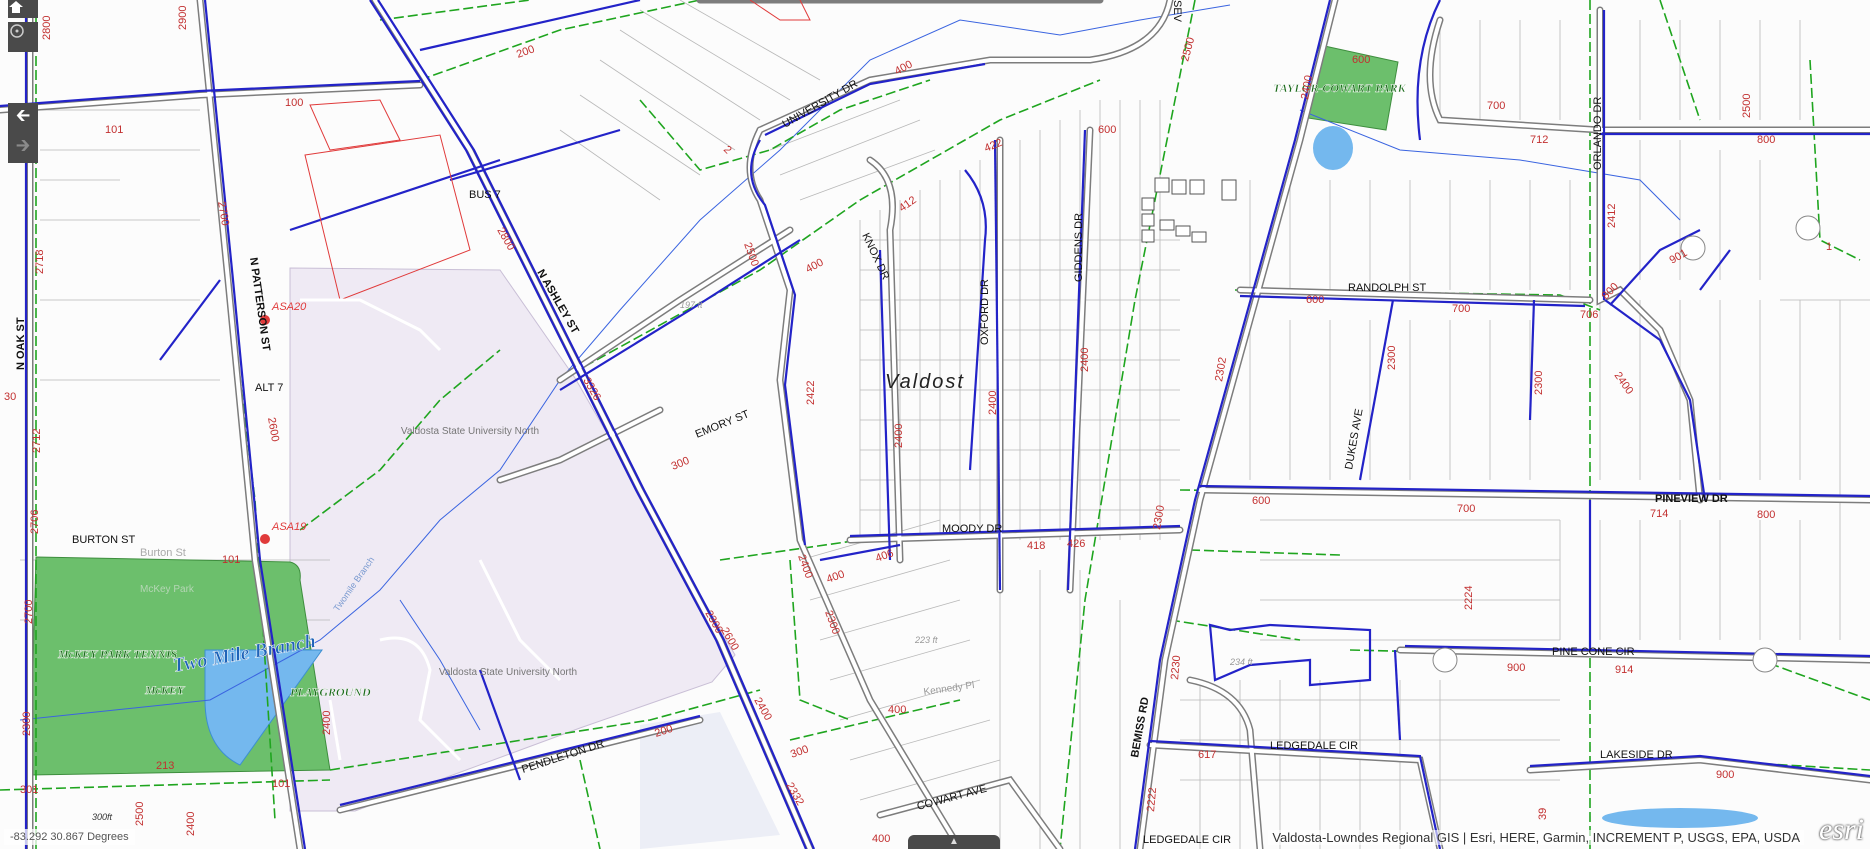 This screenshot has height=849, width=1870. What do you see at coordinates (1766, 515) in the screenshot?
I see `address-label: 800` at bounding box center [1766, 515].